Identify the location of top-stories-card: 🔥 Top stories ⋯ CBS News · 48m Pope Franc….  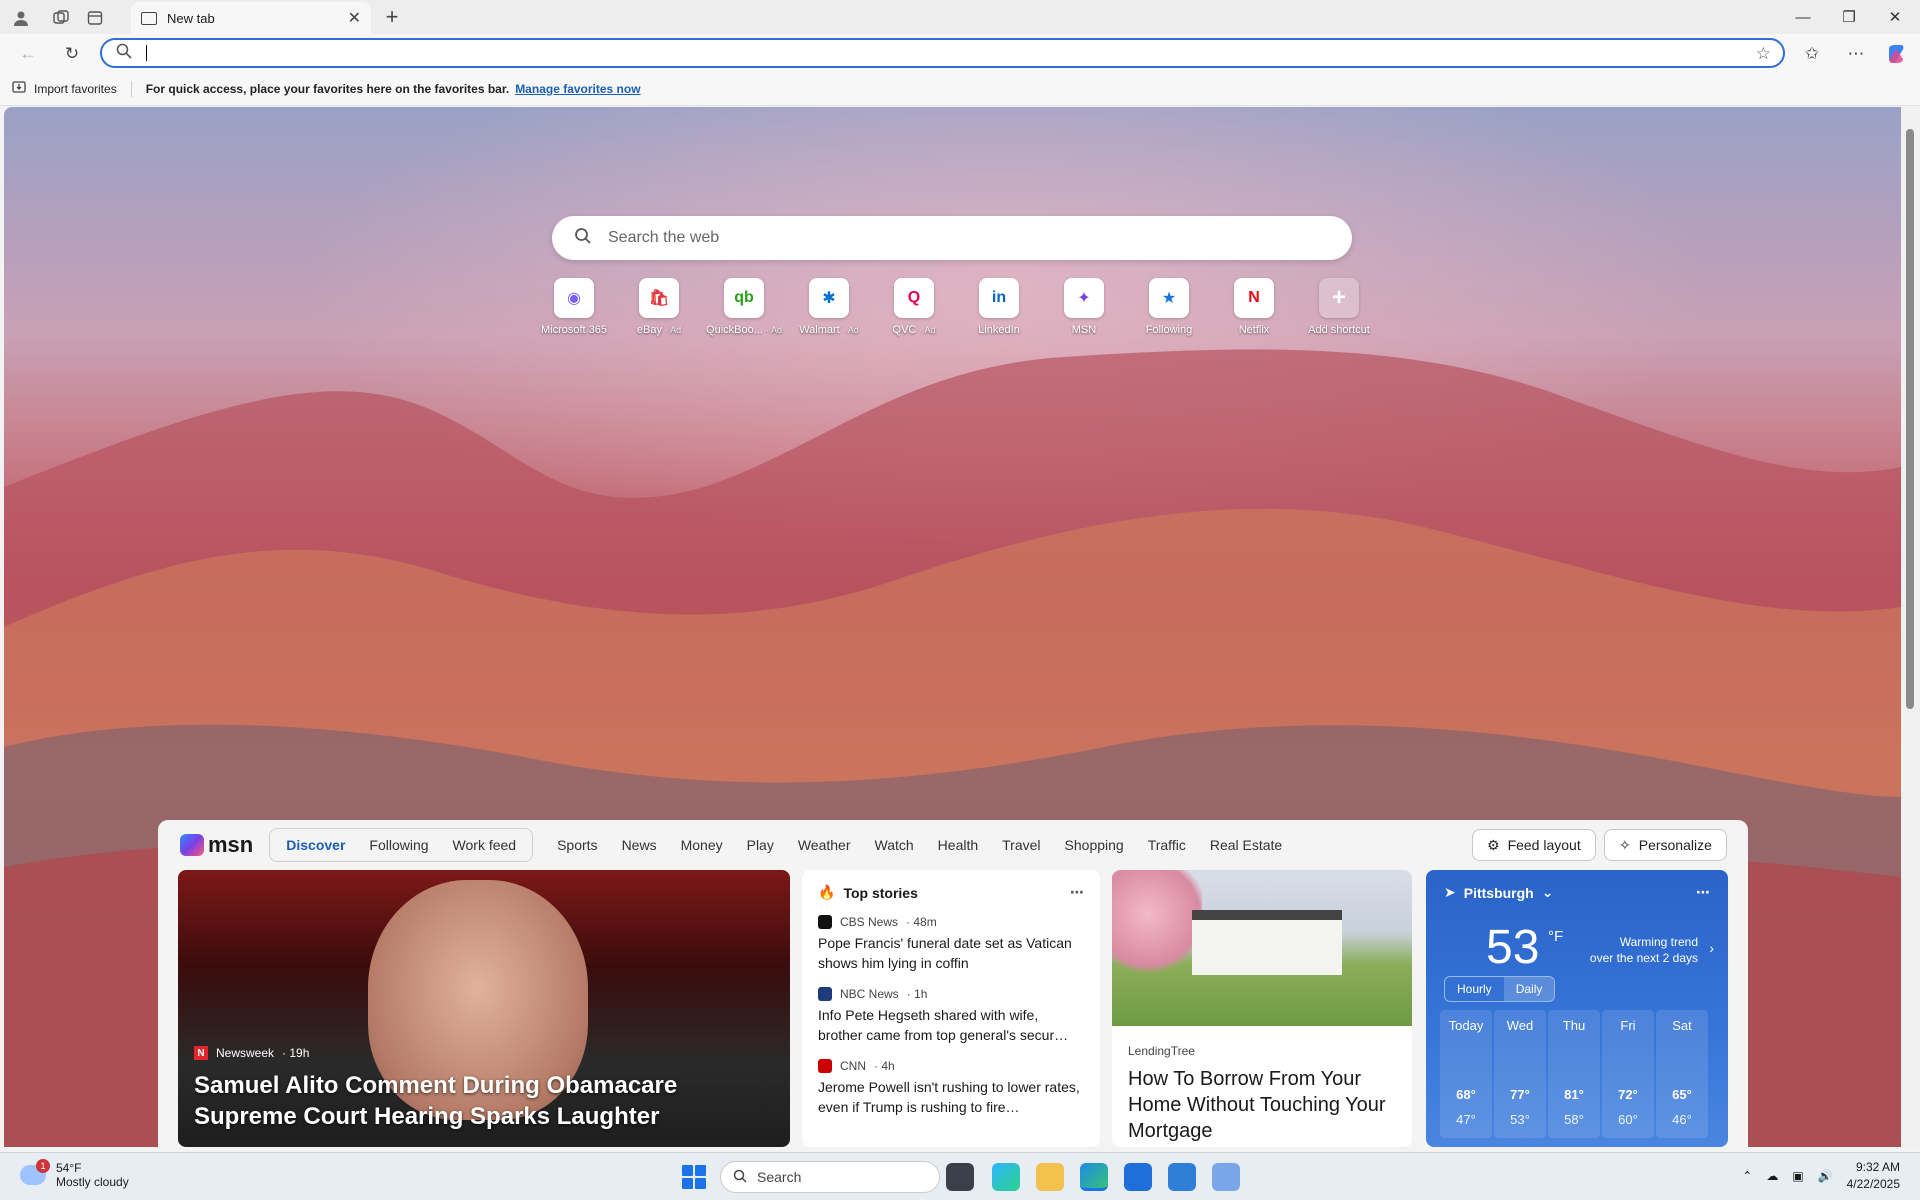
(951, 1008).